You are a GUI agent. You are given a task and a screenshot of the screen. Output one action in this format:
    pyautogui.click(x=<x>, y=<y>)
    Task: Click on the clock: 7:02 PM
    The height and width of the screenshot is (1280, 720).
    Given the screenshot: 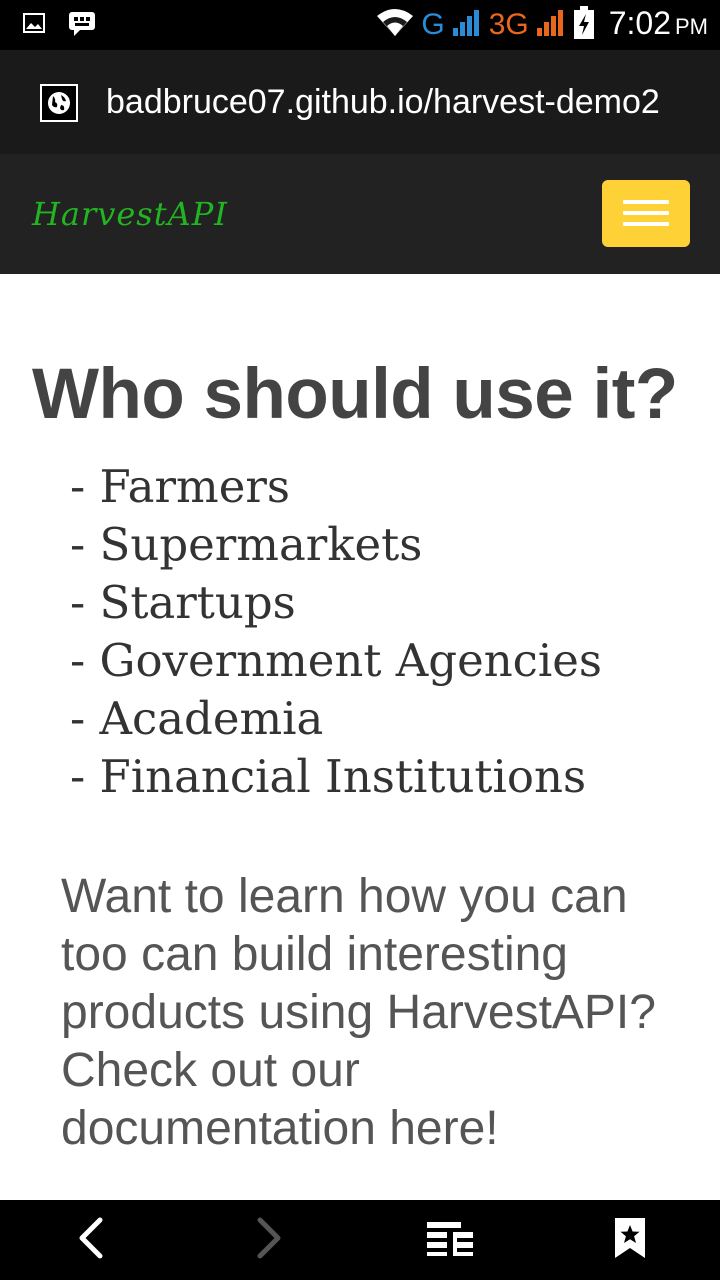 What is the action you would take?
    pyautogui.click(x=658, y=26)
    